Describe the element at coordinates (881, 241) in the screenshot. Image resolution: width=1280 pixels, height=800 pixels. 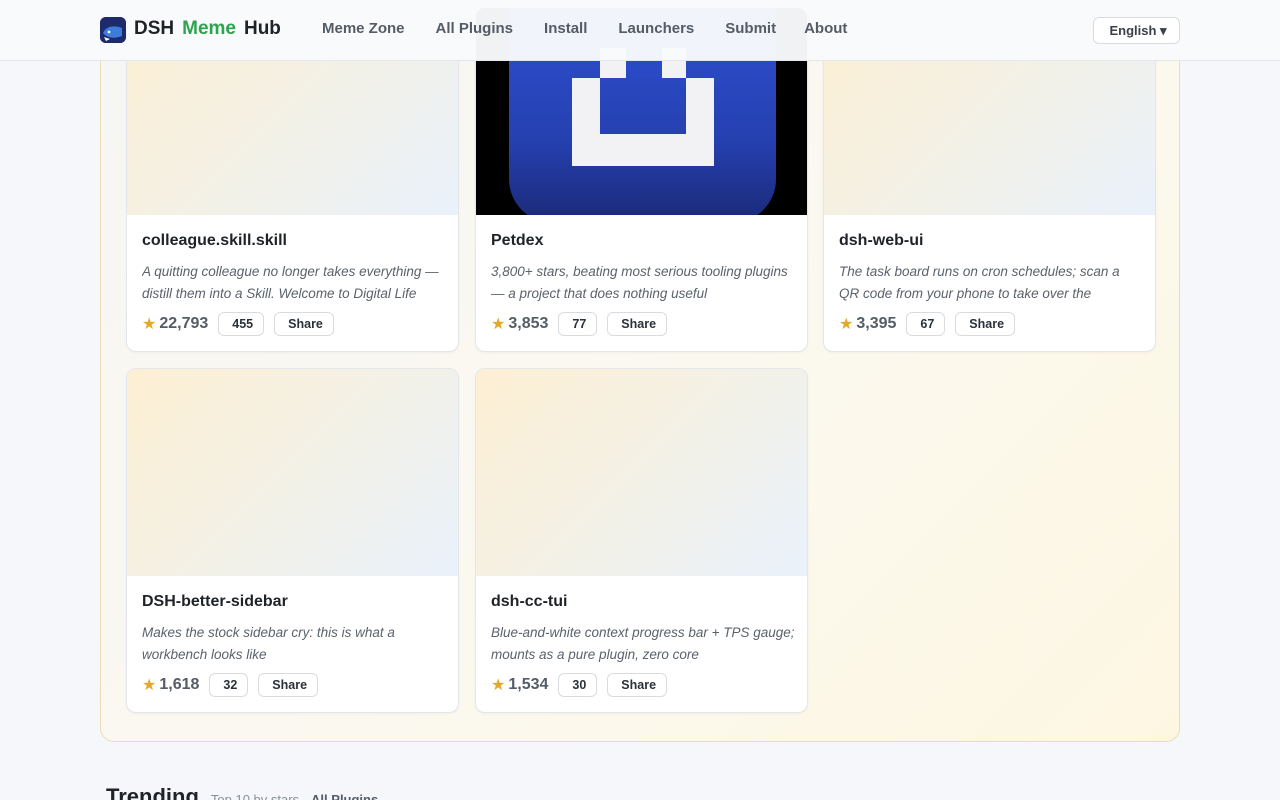
I see `card-title: dsh-web-ui` at that location.